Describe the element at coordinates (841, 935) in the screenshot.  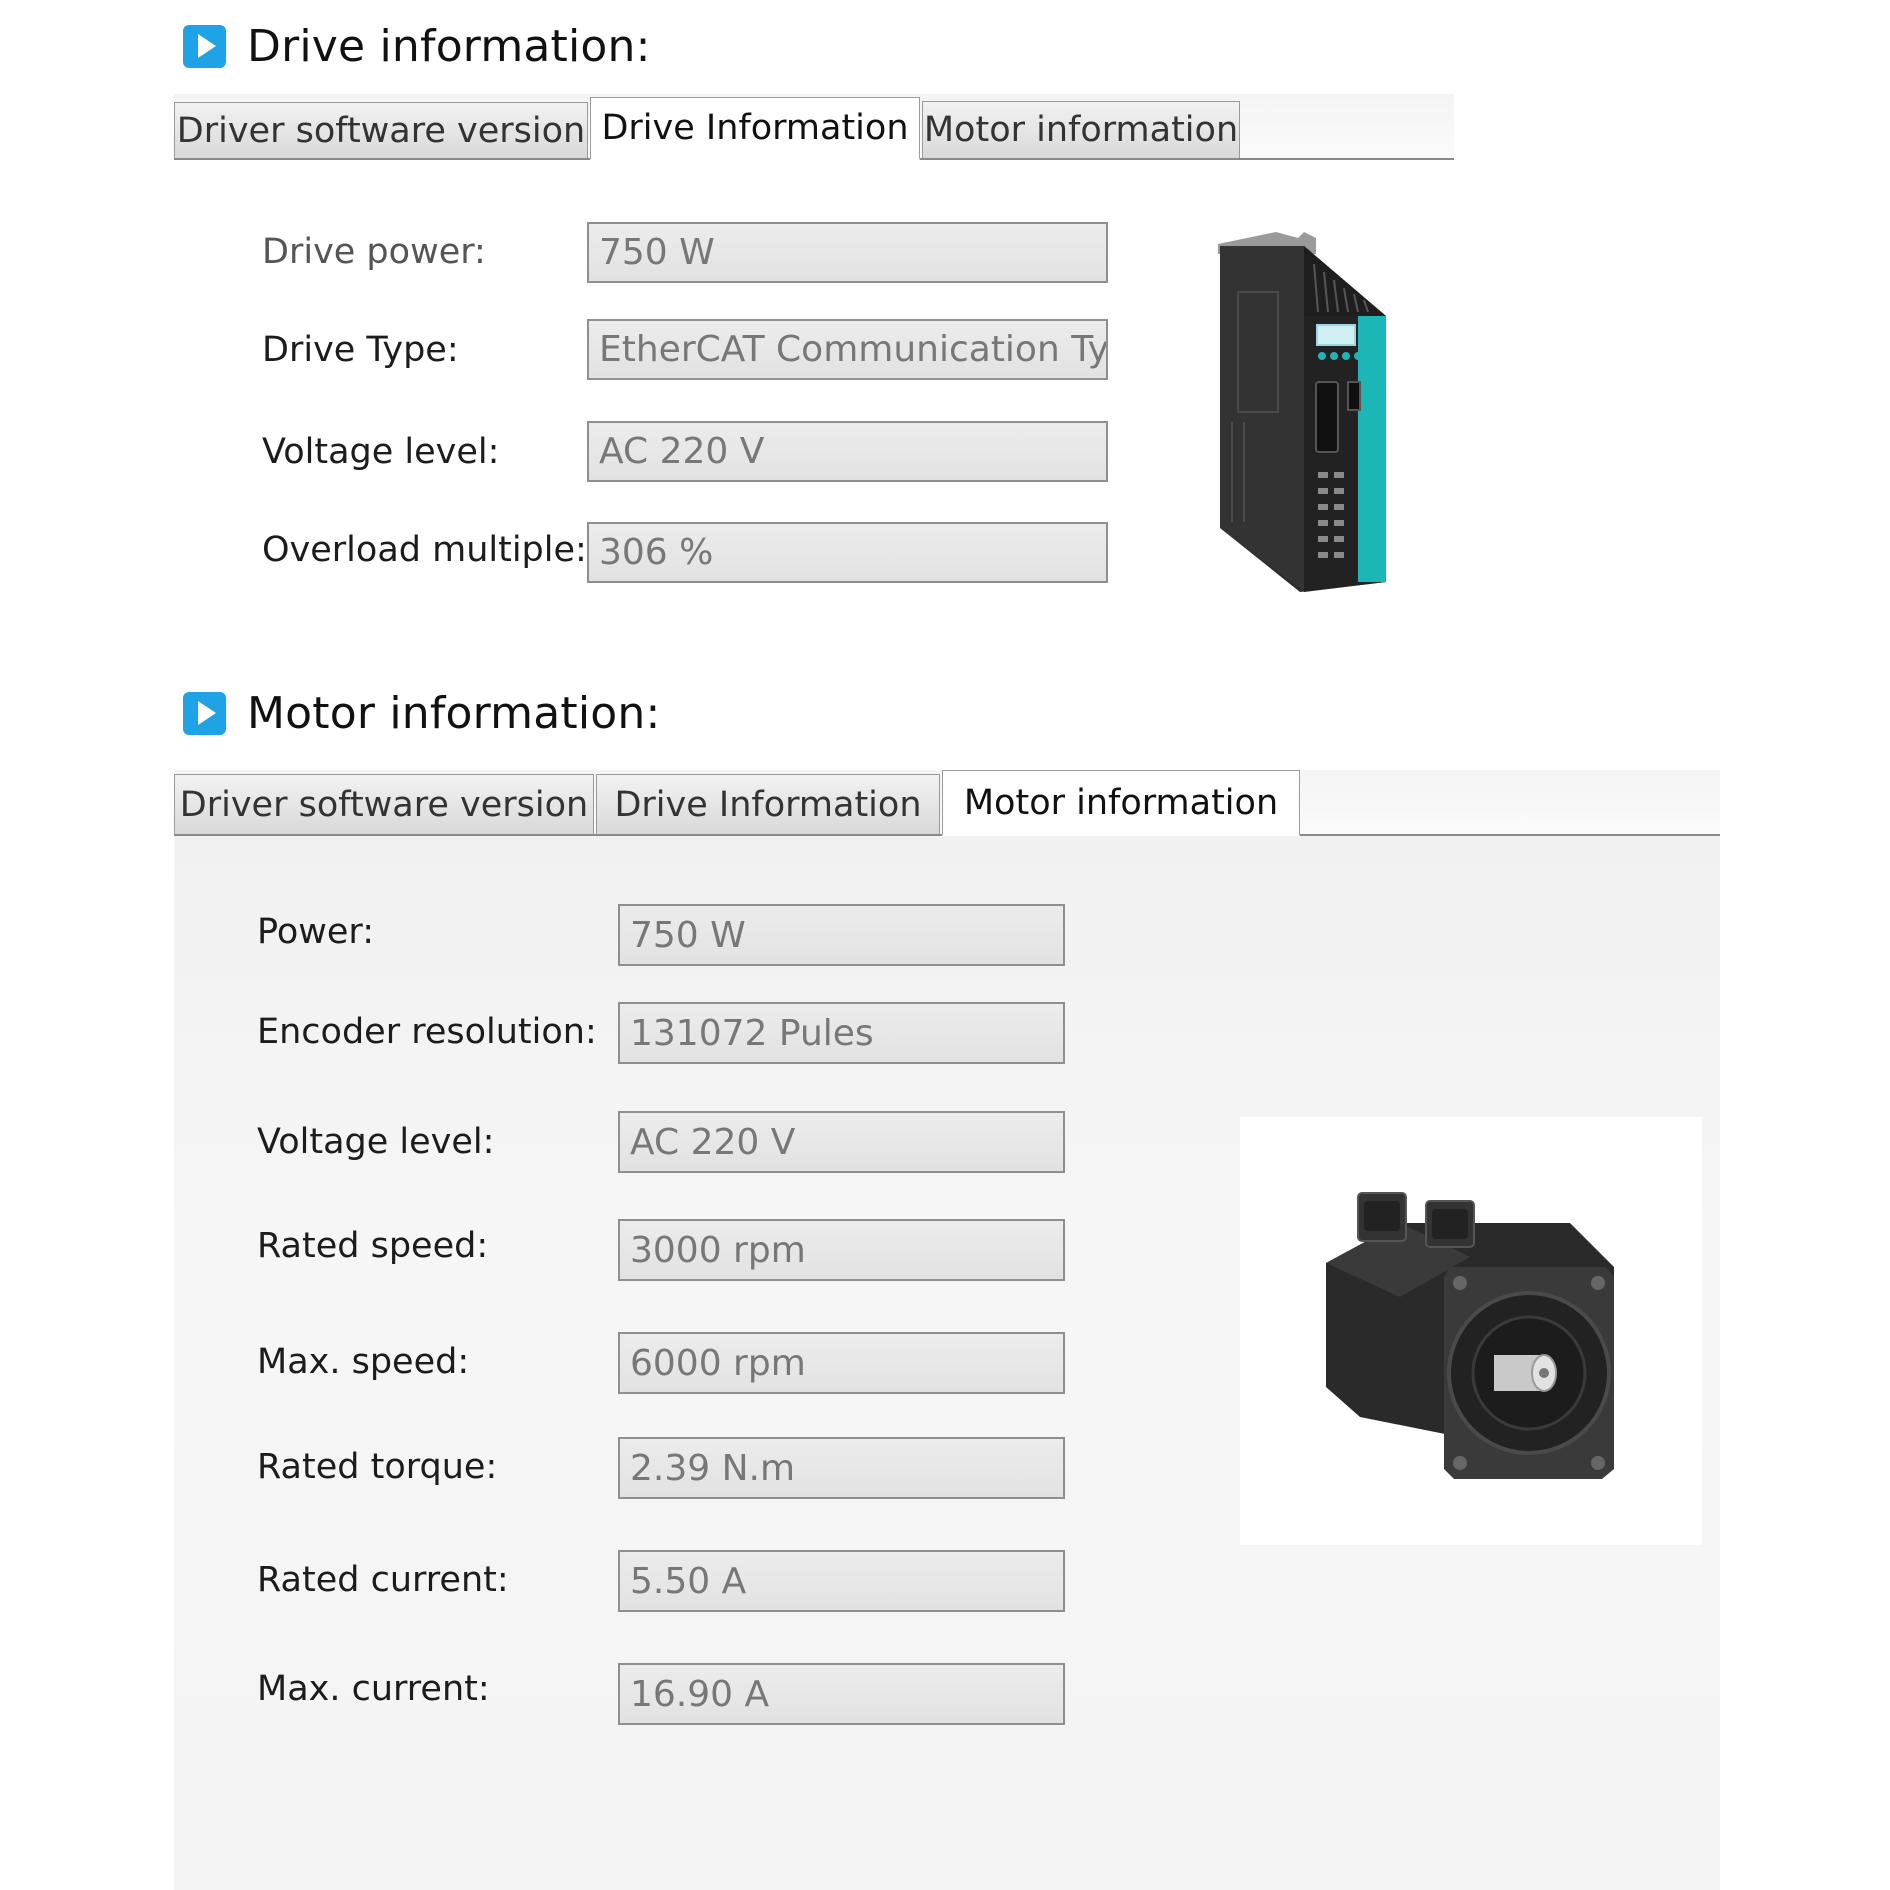
I see `power-field: 750 W` at that location.